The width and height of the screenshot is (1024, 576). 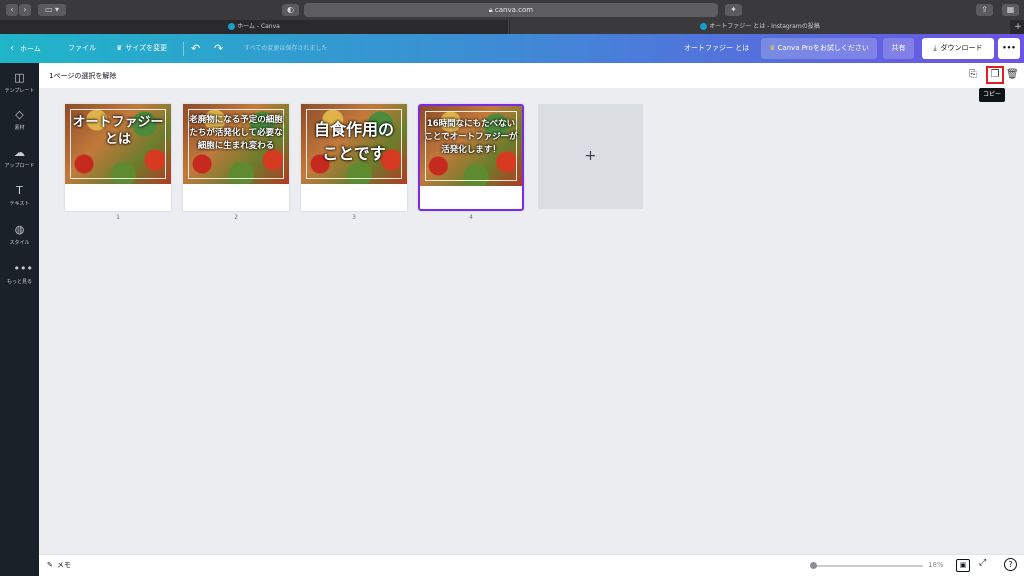 I want to click on page-image: 老廃物になる予定の細胞たちが活発化して必要な細胞に生まれ変わる, so click(x=236, y=144).